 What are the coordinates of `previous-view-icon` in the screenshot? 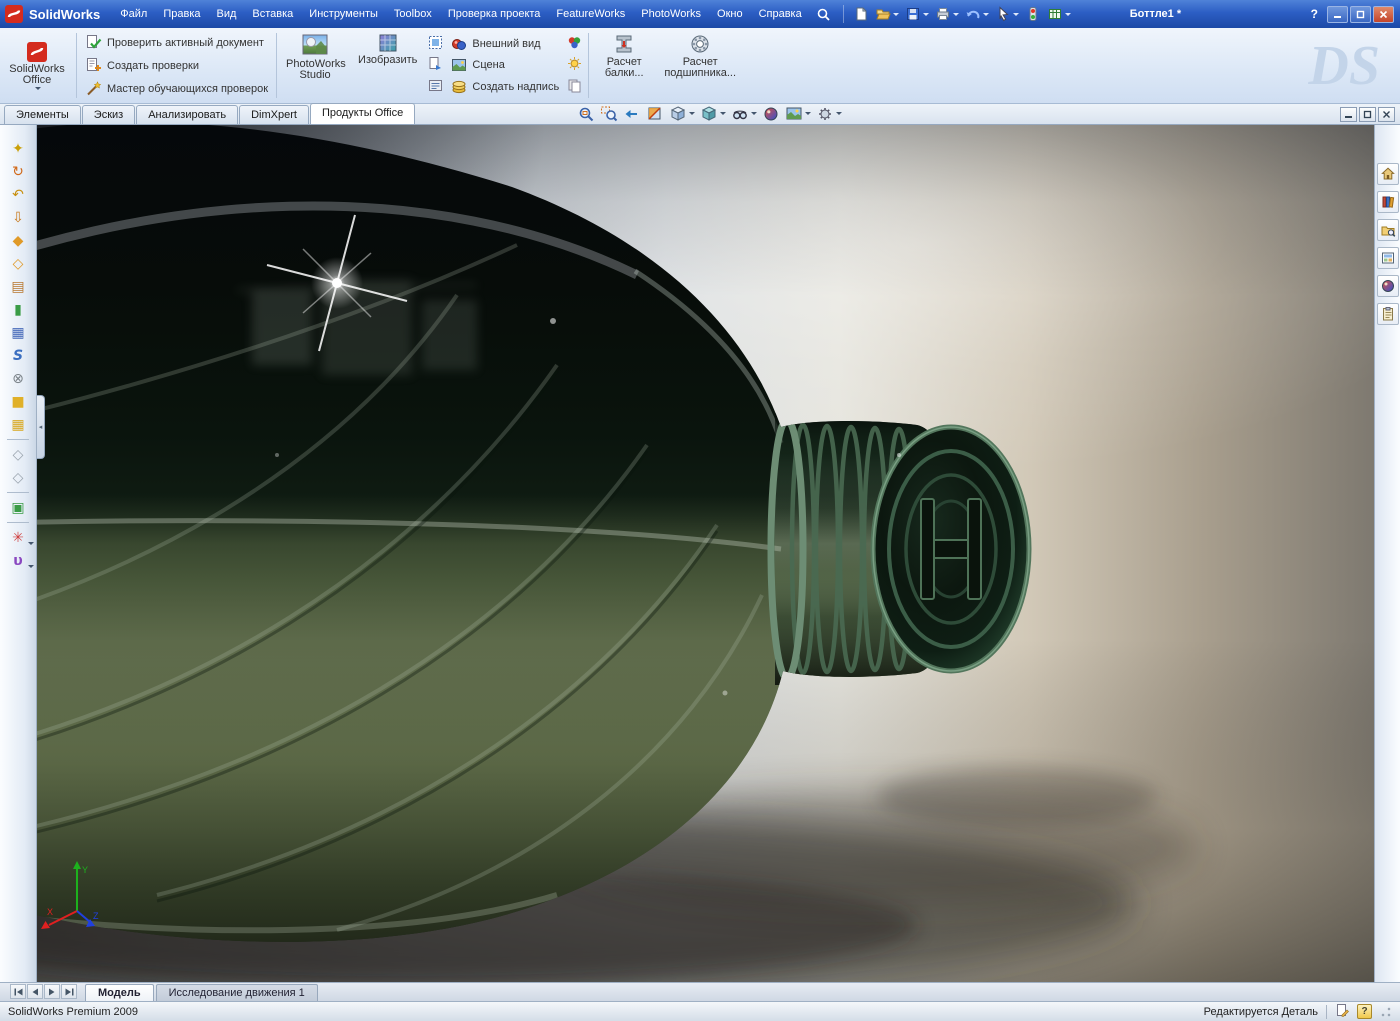 It's located at (632, 113).